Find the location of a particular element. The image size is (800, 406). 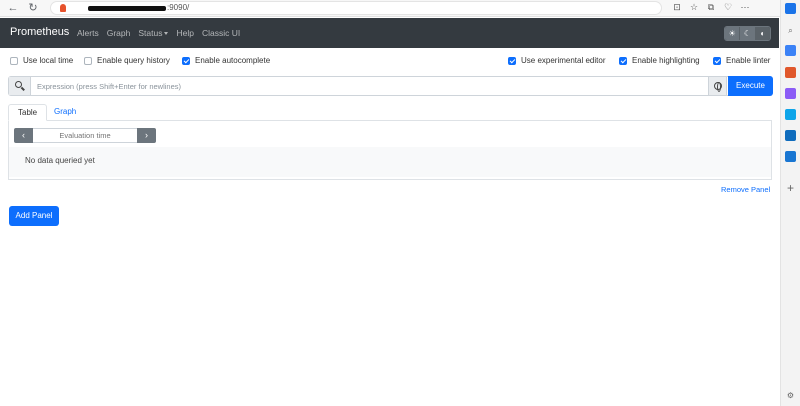

auto-theme-icon: ◐ is located at coordinates (762, 33).